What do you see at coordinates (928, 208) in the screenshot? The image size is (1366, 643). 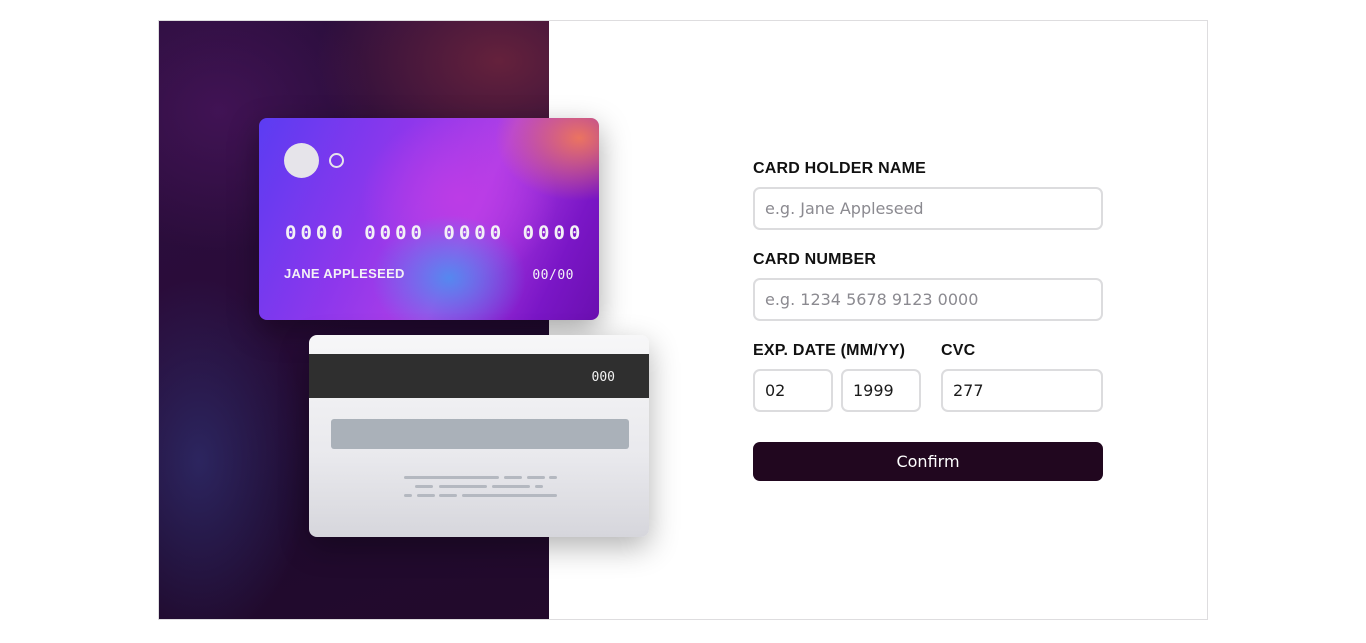 I see `card-holder-input` at bounding box center [928, 208].